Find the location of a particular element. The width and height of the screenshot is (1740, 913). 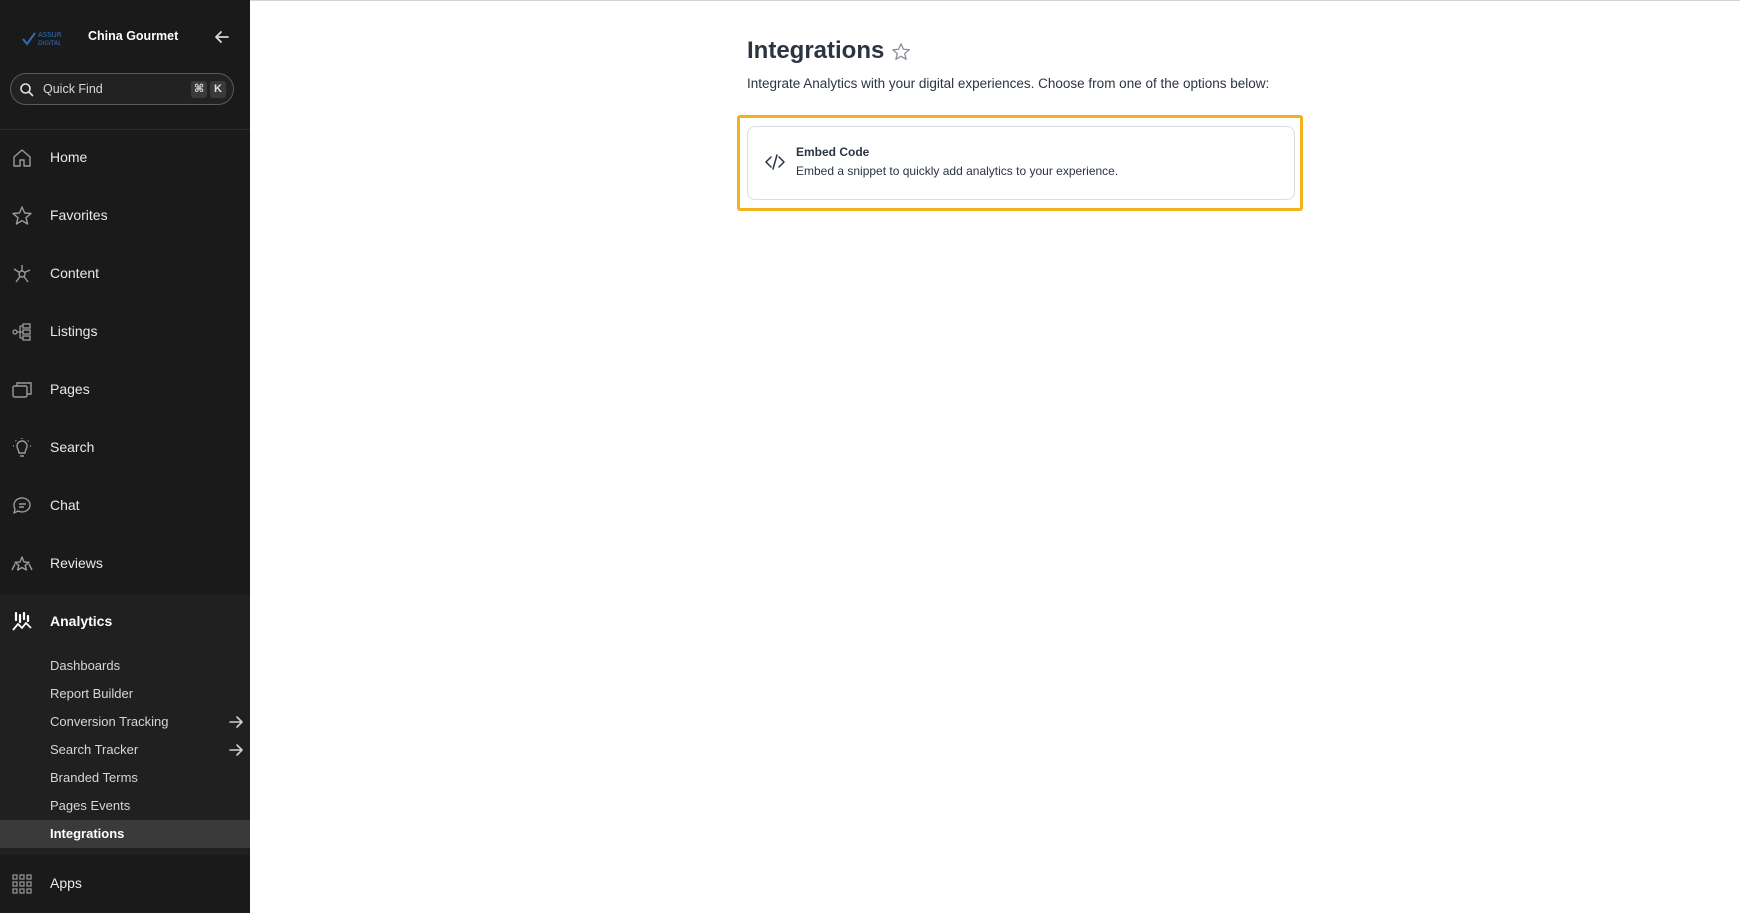

sub-item-label: Search Tracker is located at coordinates (94, 749).